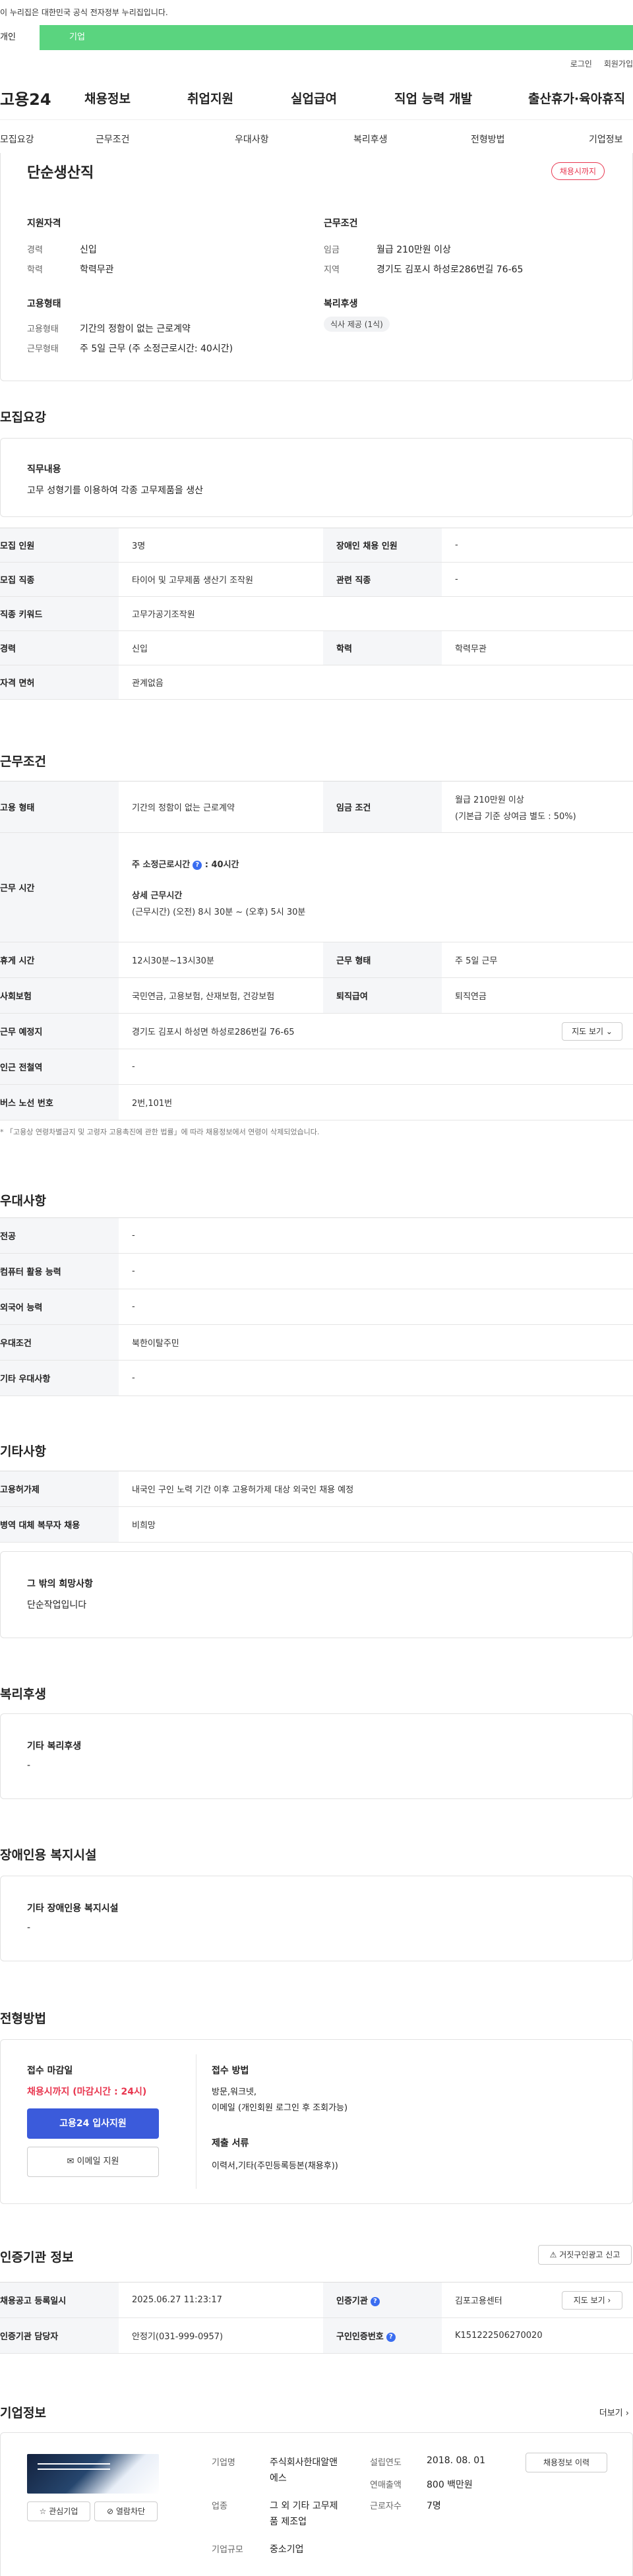  I want to click on table-header: 근무 예정지, so click(59, 1031).